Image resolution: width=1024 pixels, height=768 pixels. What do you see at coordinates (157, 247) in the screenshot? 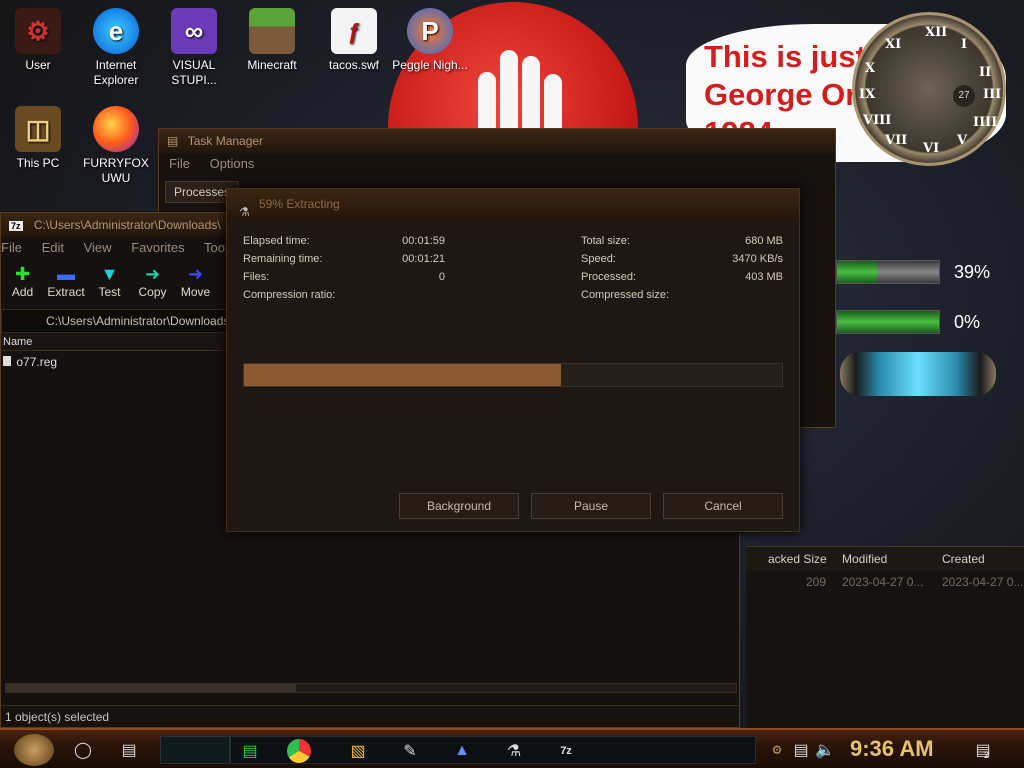
I see `menu-favorites: Favorites` at bounding box center [157, 247].